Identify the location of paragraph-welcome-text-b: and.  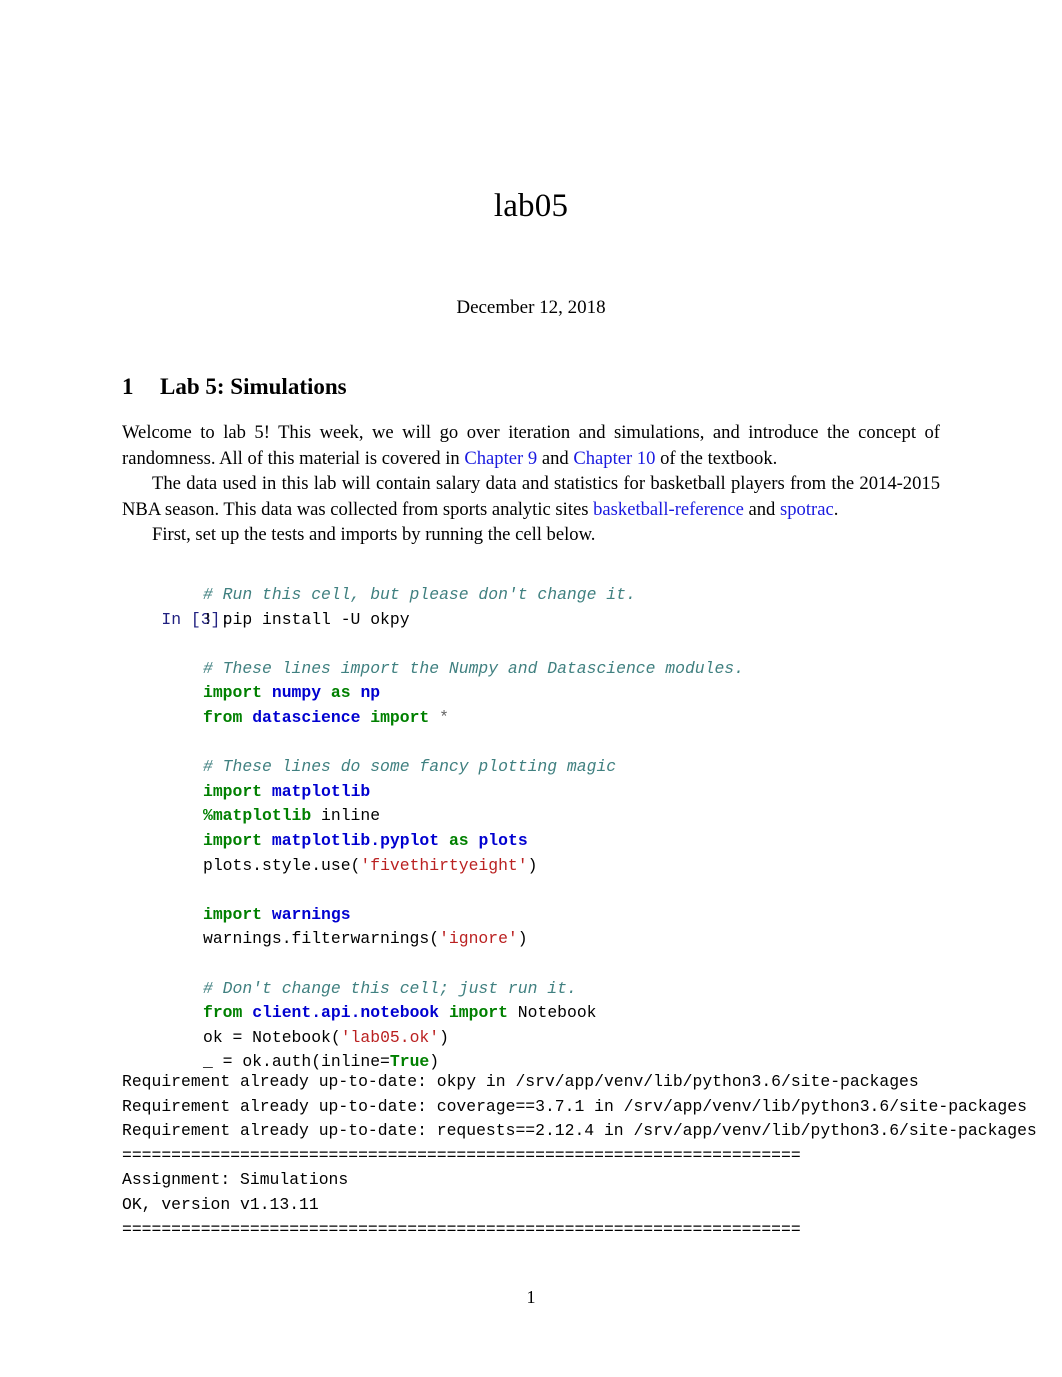
(555, 458).